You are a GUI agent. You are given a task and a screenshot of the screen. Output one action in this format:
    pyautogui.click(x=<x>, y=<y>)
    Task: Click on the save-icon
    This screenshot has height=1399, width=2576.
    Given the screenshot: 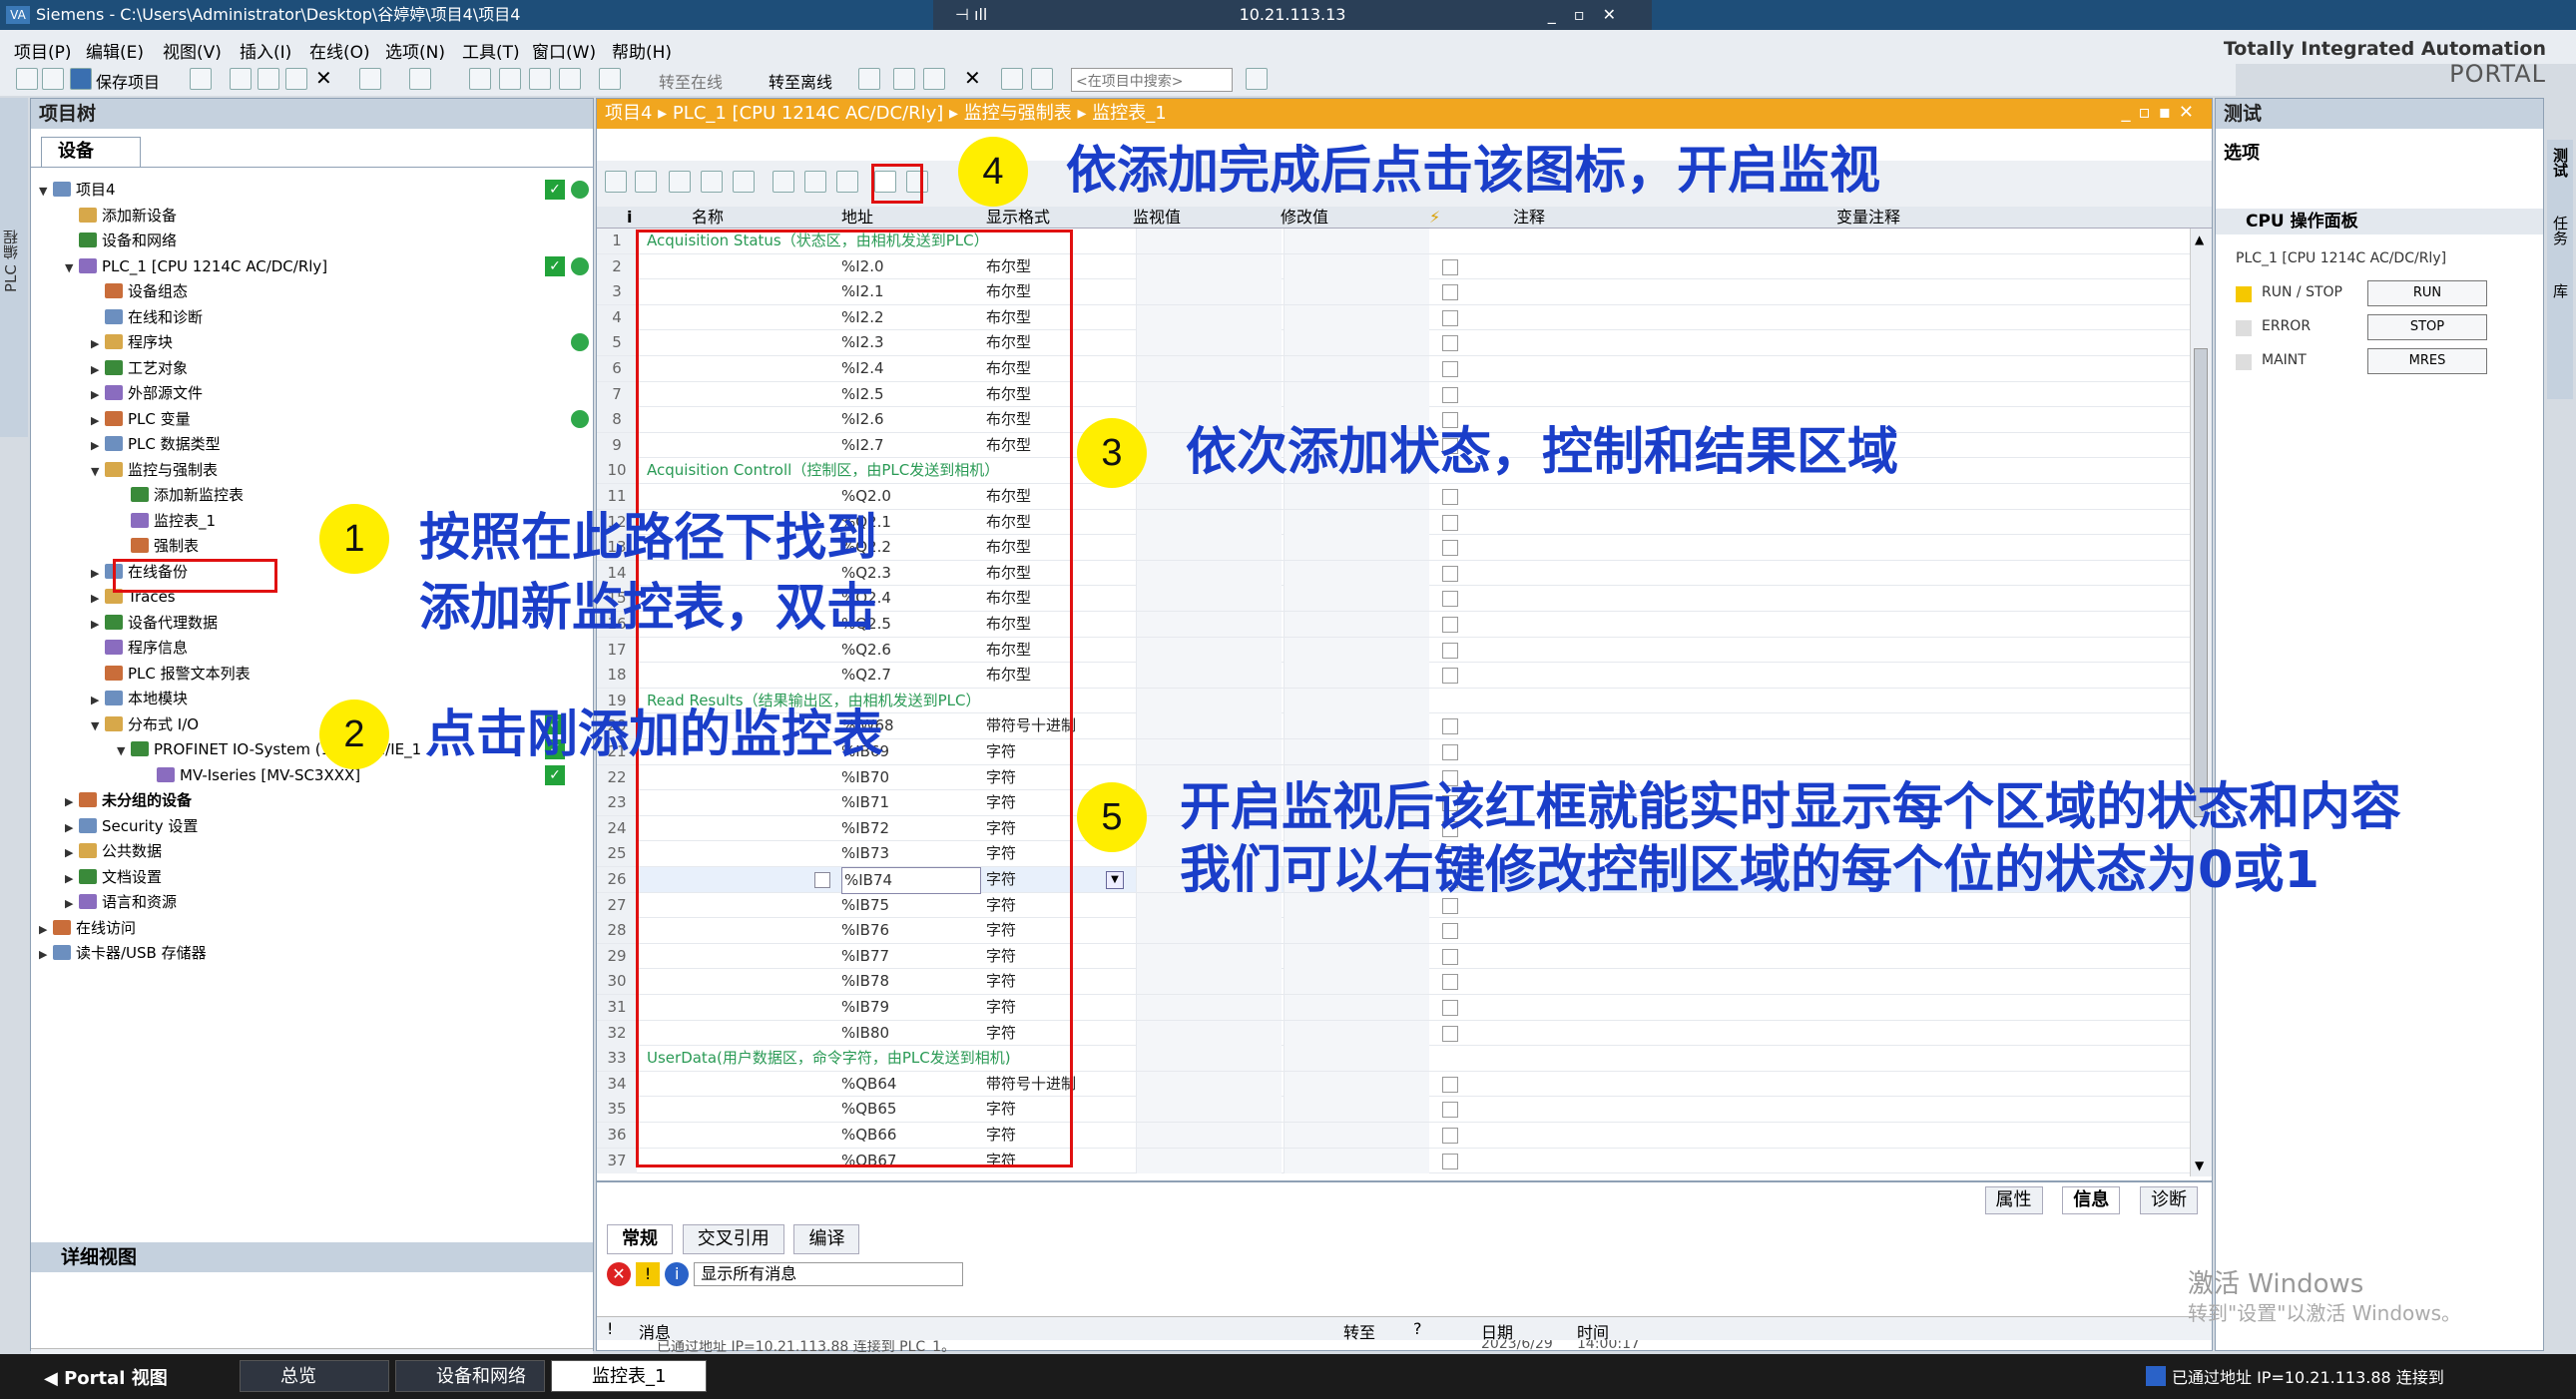 What is the action you would take?
    pyautogui.click(x=81, y=79)
    